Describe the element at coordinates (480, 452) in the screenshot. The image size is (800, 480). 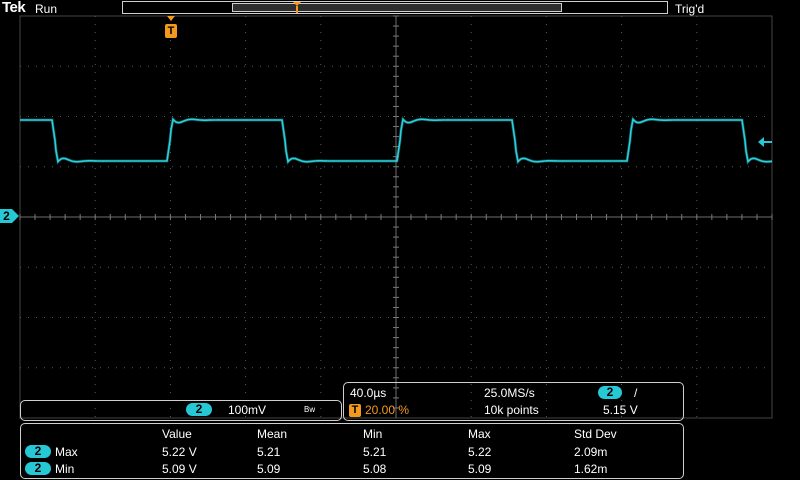
I see `cell-max: 5.22` at that location.